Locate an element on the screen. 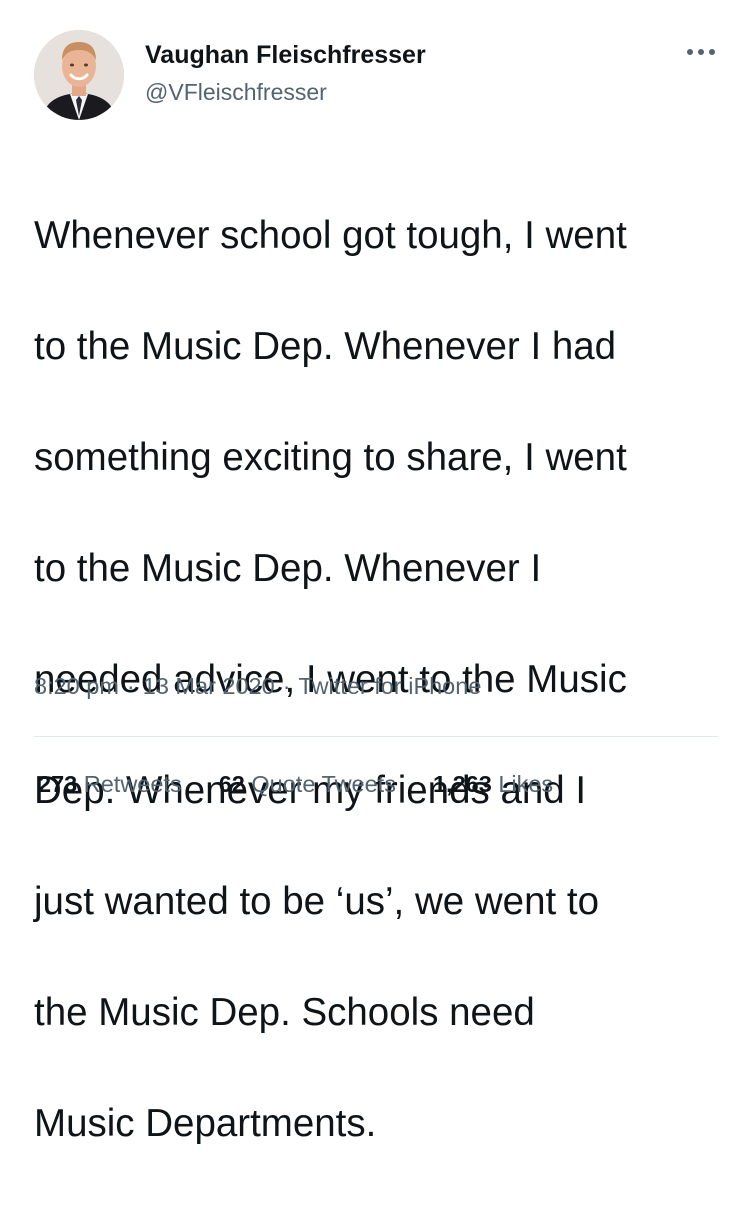 The image size is (750, 1207). quote-tweets-stat: 62 Quote Tweets is located at coordinates (307, 784).